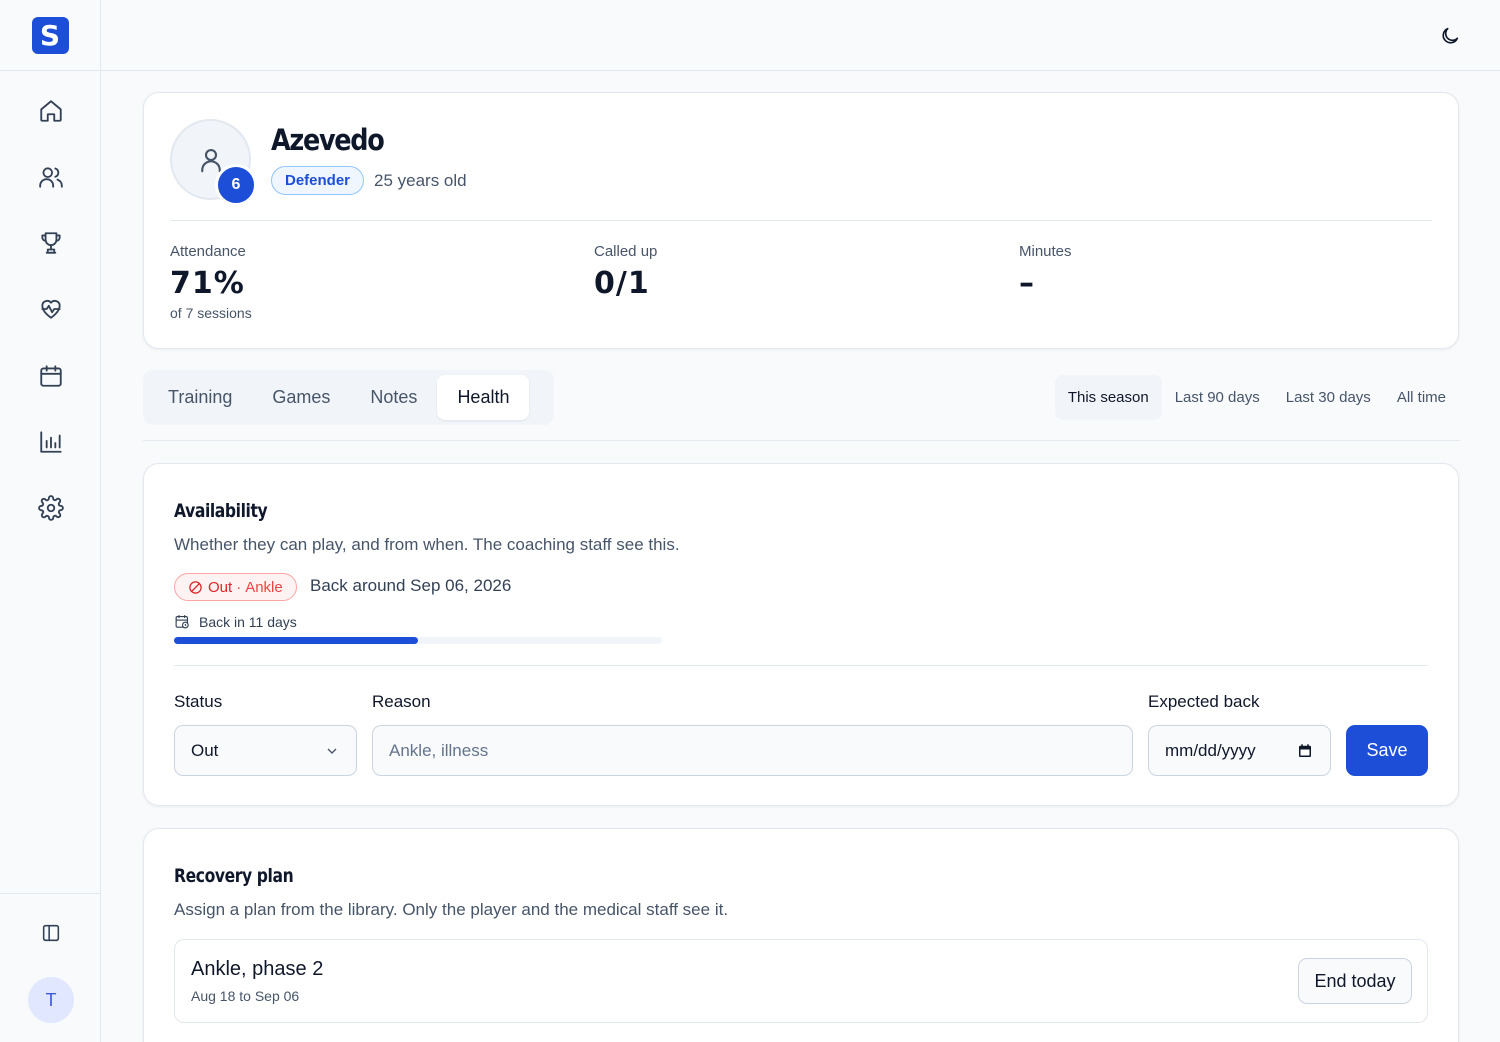 Image resolution: width=1500 pixels, height=1042 pixels. I want to click on gear-icon, so click(51, 508).